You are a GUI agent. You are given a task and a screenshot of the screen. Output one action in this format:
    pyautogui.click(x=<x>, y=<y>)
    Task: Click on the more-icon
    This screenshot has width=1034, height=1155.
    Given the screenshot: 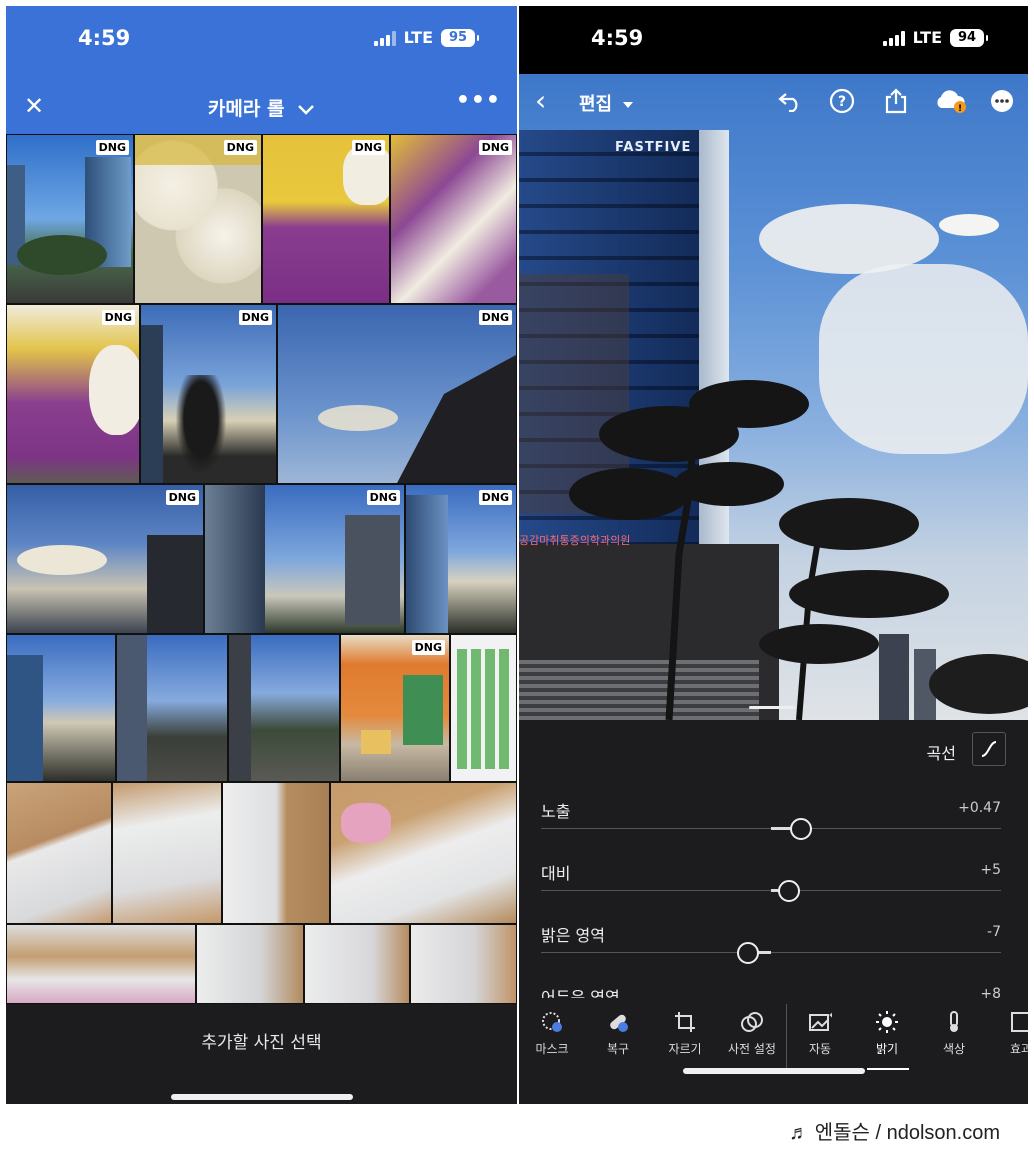 What is the action you would take?
    pyautogui.click(x=1002, y=101)
    